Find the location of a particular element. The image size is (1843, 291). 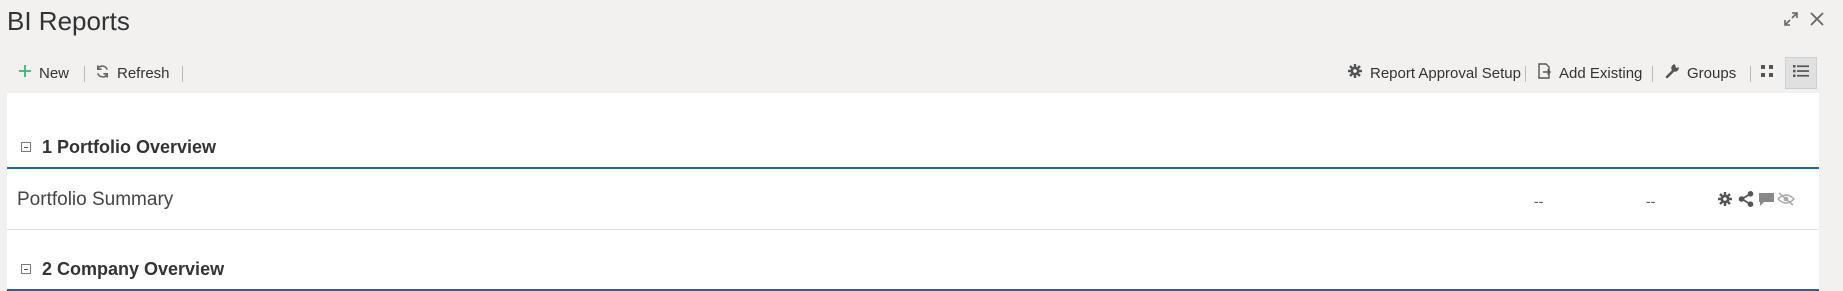

file-import-icon is located at coordinates (1544, 73).